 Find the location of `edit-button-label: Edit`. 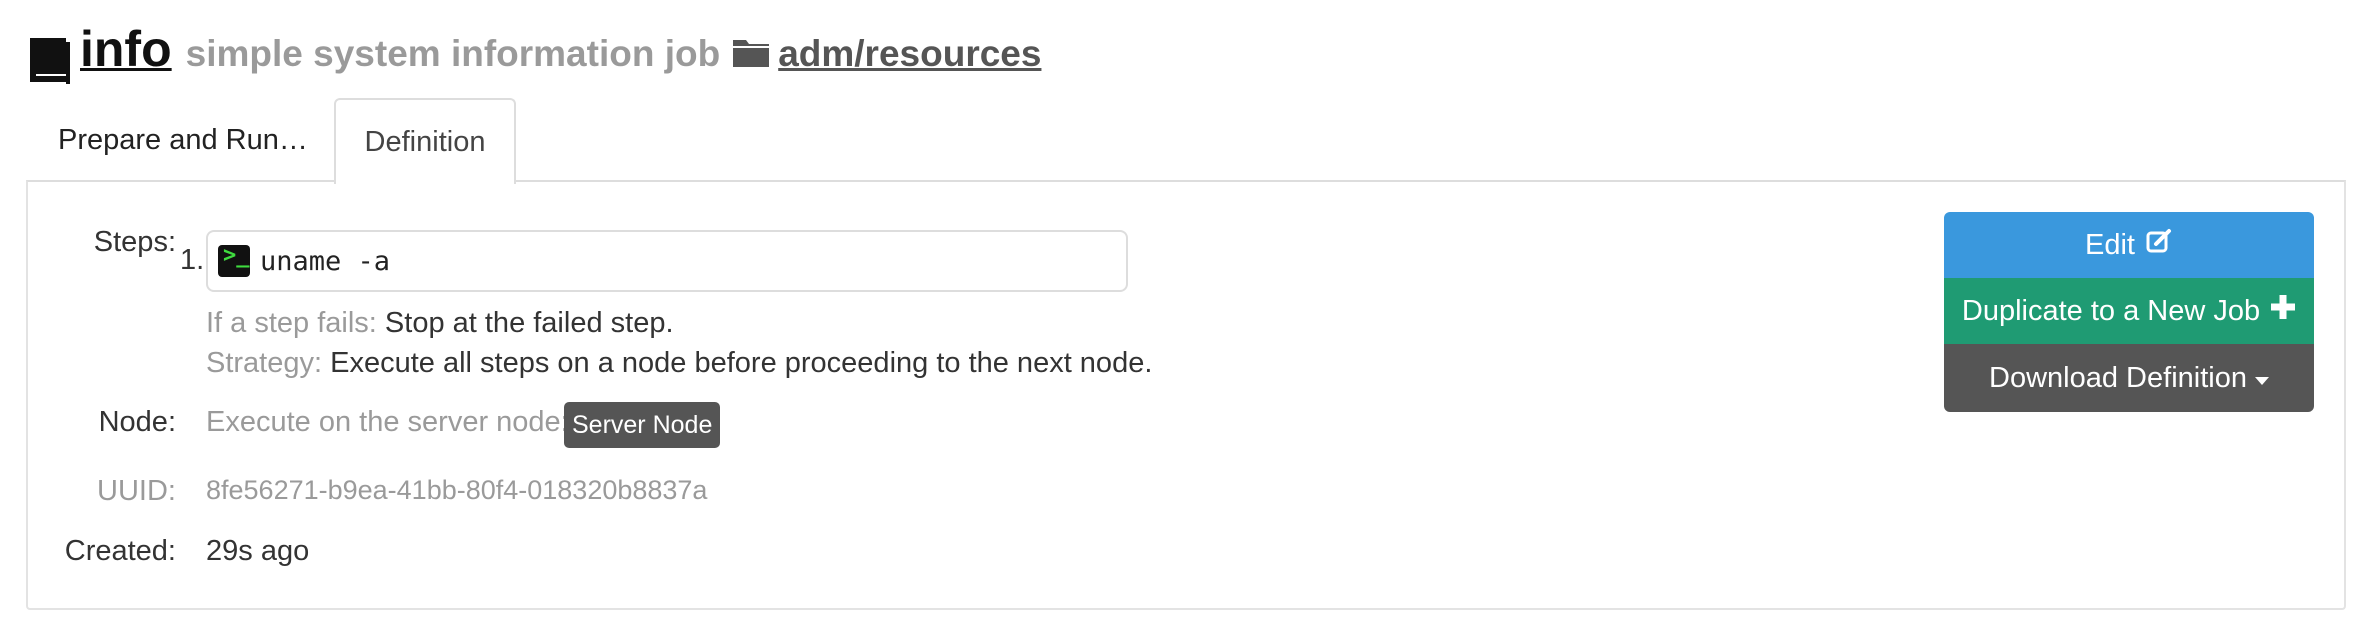

edit-button-label: Edit is located at coordinates (2110, 244).